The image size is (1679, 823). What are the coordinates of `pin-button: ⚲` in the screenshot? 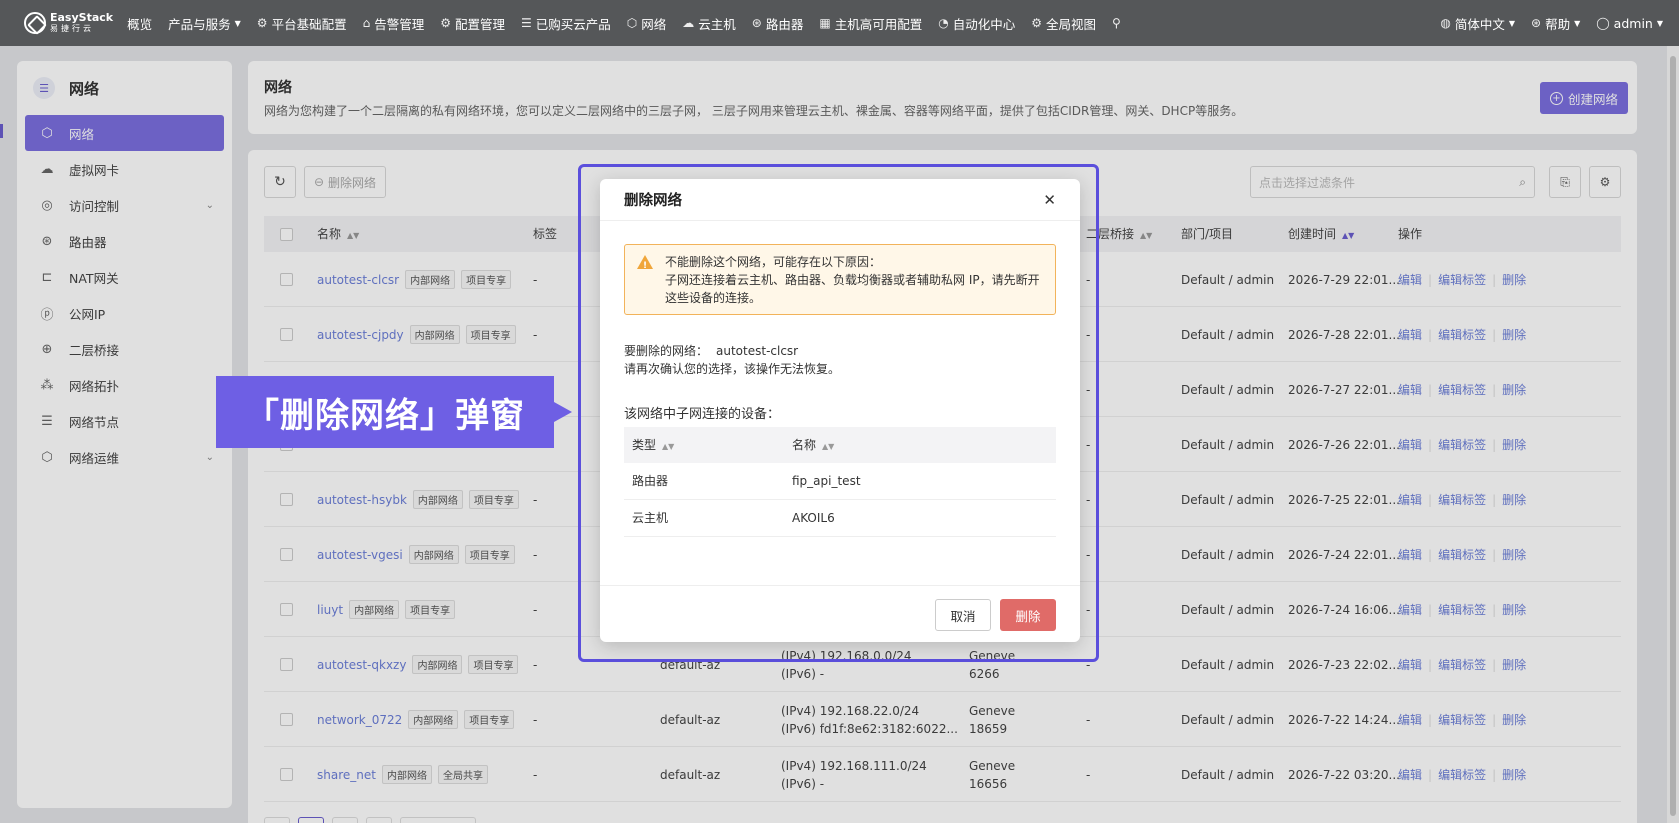 It's located at (1118, 23).